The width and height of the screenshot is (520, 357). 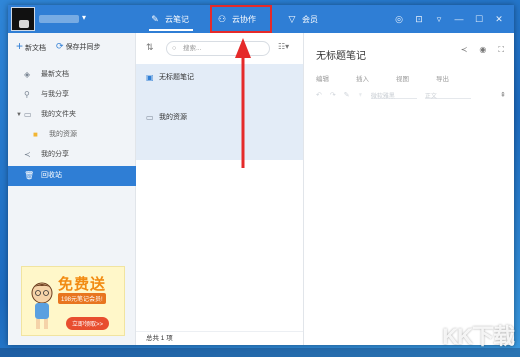 I want to click on sidebar-item-my-shares: ≺ 我的分享, so click(x=72, y=155).